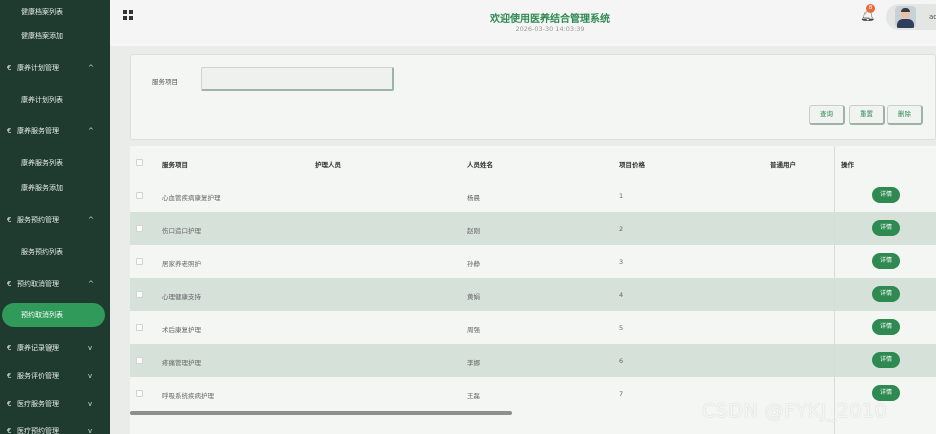  I want to click on fixed-column-divider, so click(834, 290).